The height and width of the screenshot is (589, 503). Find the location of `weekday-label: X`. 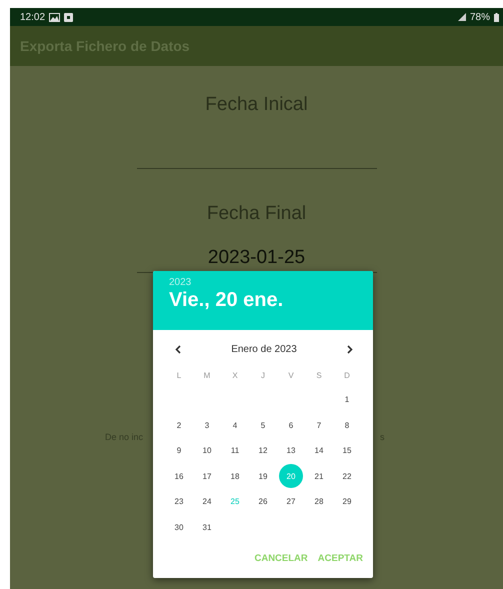

weekday-label: X is located at coordinates (235, 376).